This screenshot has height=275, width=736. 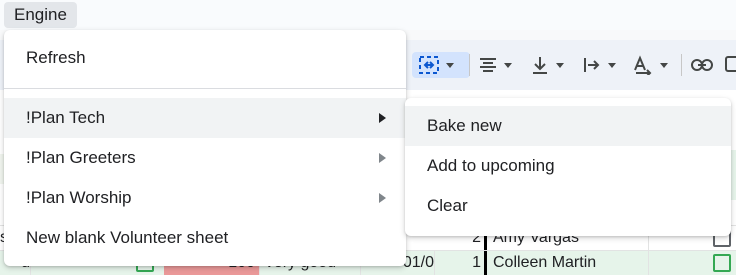 I want to click on menu-item-clear: Clear, so click(x=568, y=206).